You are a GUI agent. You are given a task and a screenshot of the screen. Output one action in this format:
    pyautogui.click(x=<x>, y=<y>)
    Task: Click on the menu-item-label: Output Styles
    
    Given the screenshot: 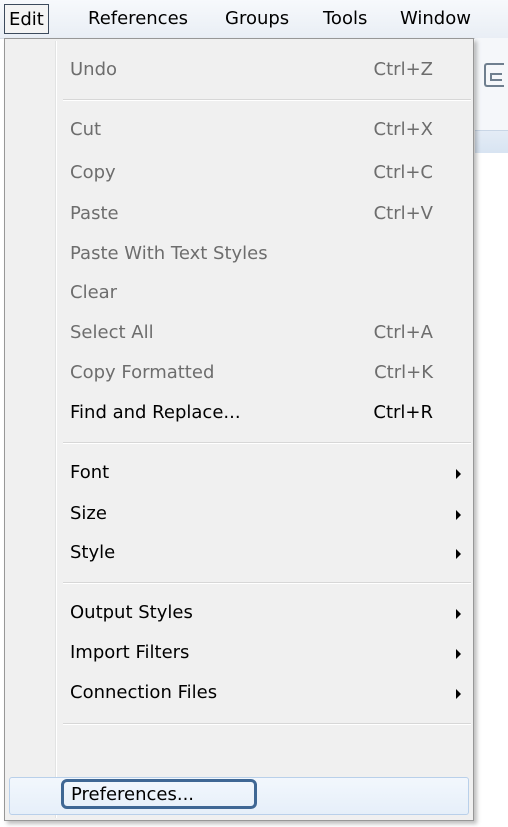 What is the action you would take?
    pyautogui.click(x=131, y=612)
    